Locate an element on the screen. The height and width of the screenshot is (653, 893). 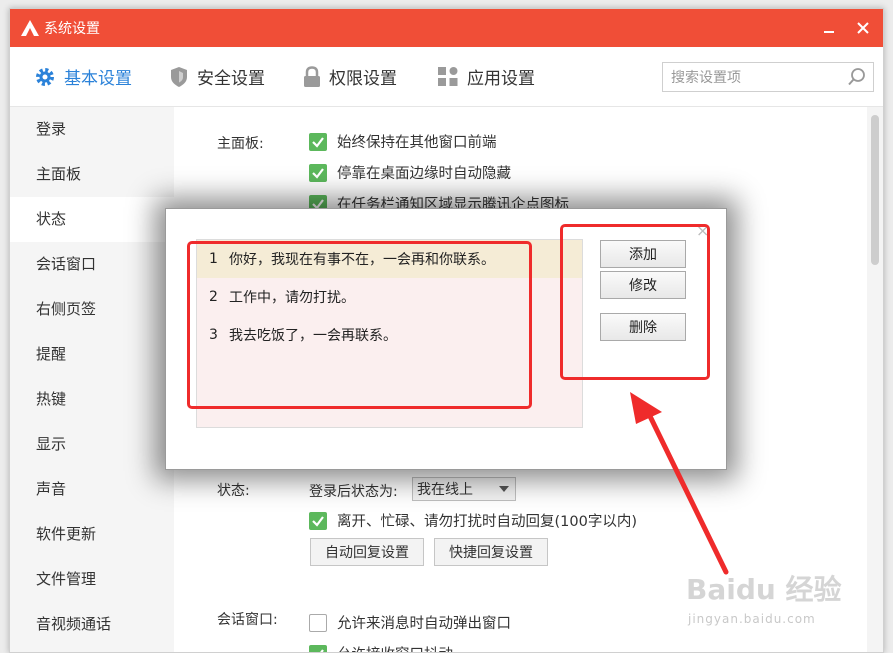
watermark-sub: jingyan.baidu.com is located at coordinates (752, 619).